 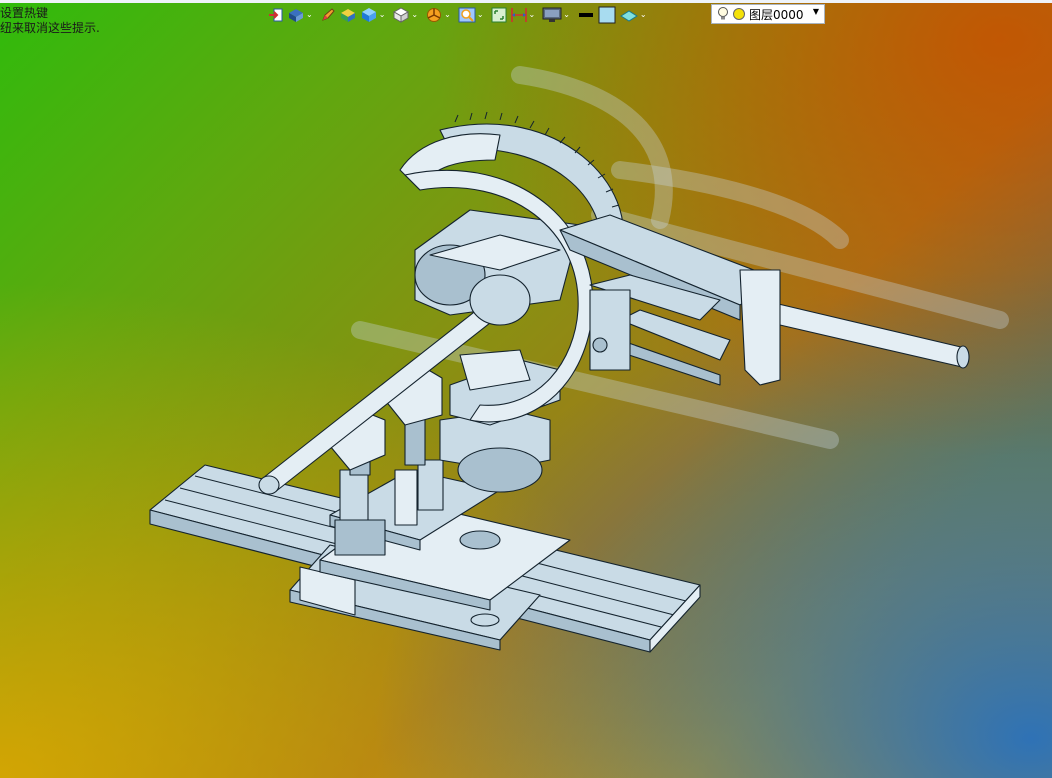 What do you see at coordinates (670, 300) in the screenshot?
I see `right-arm` at bounding box center [670, 300].